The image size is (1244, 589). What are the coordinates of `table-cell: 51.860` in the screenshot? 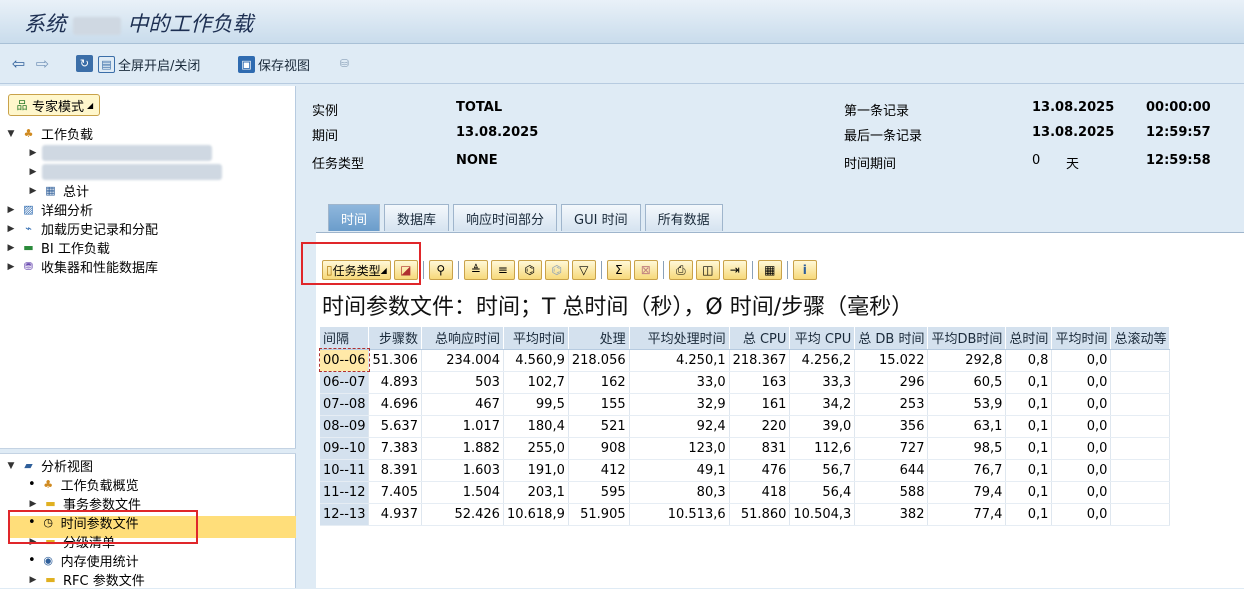 It's located at (760, 514).